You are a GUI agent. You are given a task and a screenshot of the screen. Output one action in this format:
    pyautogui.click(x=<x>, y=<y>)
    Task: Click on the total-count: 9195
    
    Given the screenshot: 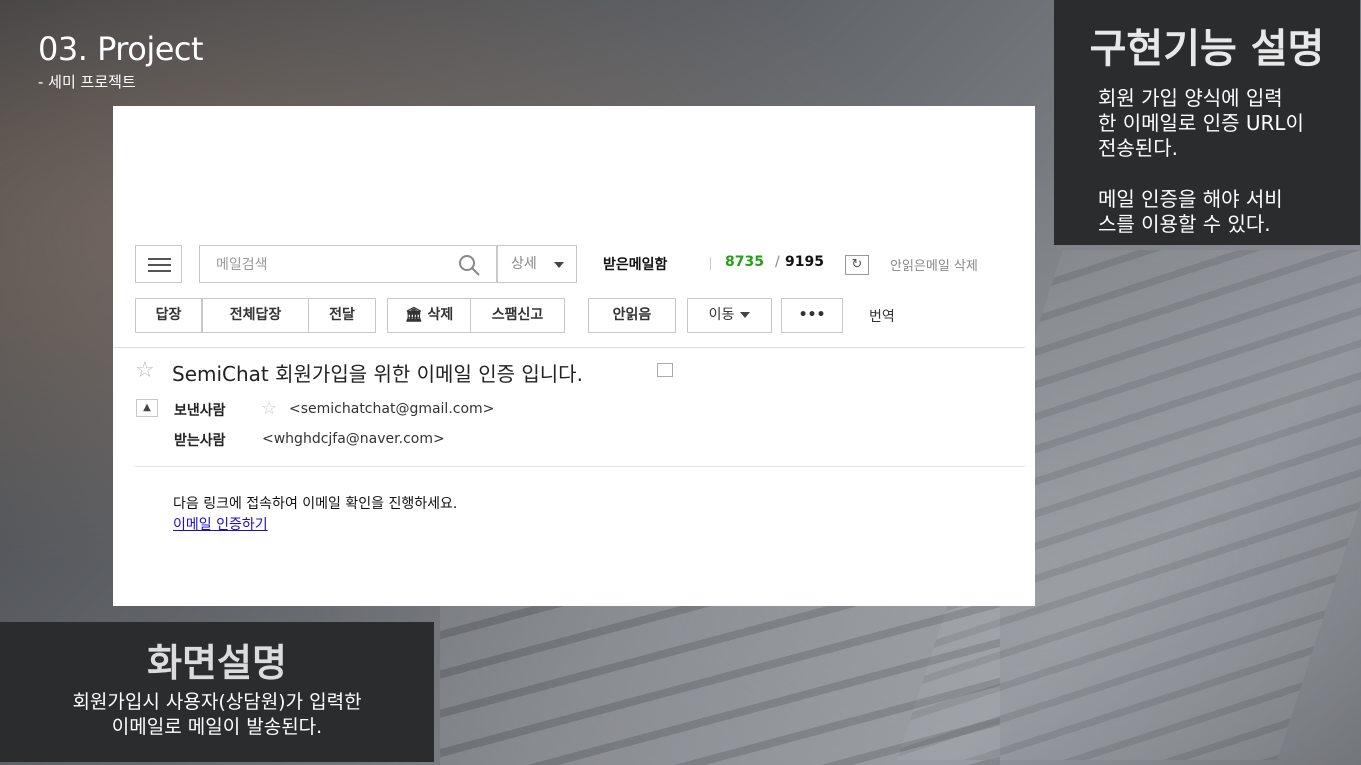 What is the action you would take?
    pyautogui.click(x=804, y=262)
    